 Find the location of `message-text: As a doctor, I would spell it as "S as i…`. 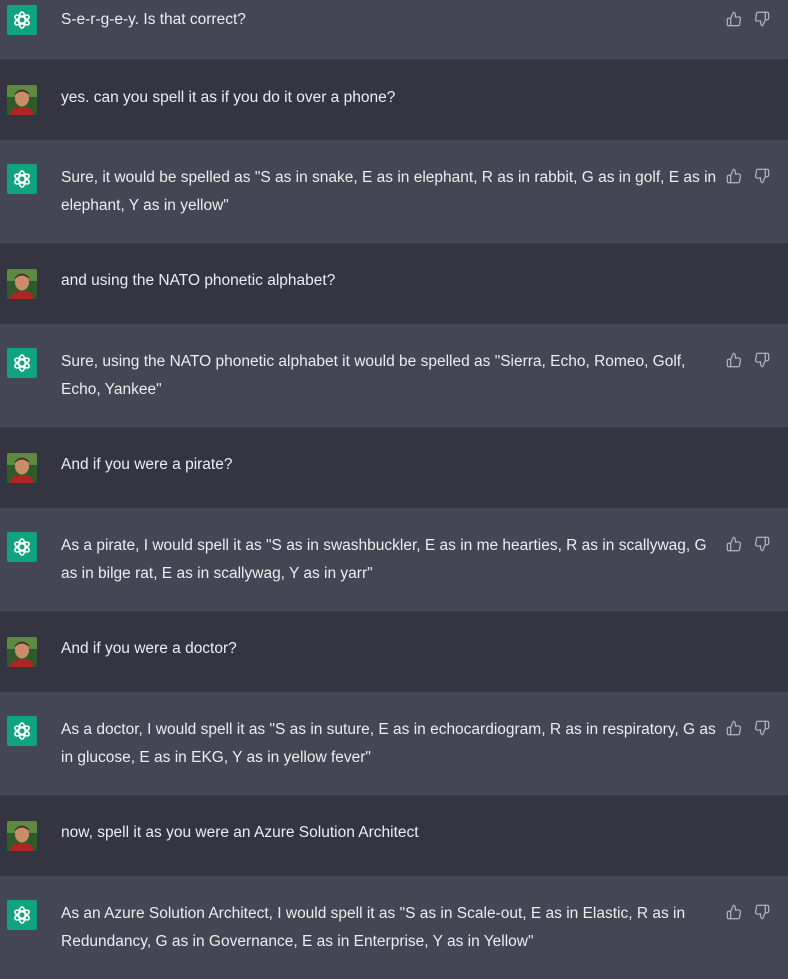

message-text: As a doctor, I would spell it as "S as i… is located at coordinates (388, 743).